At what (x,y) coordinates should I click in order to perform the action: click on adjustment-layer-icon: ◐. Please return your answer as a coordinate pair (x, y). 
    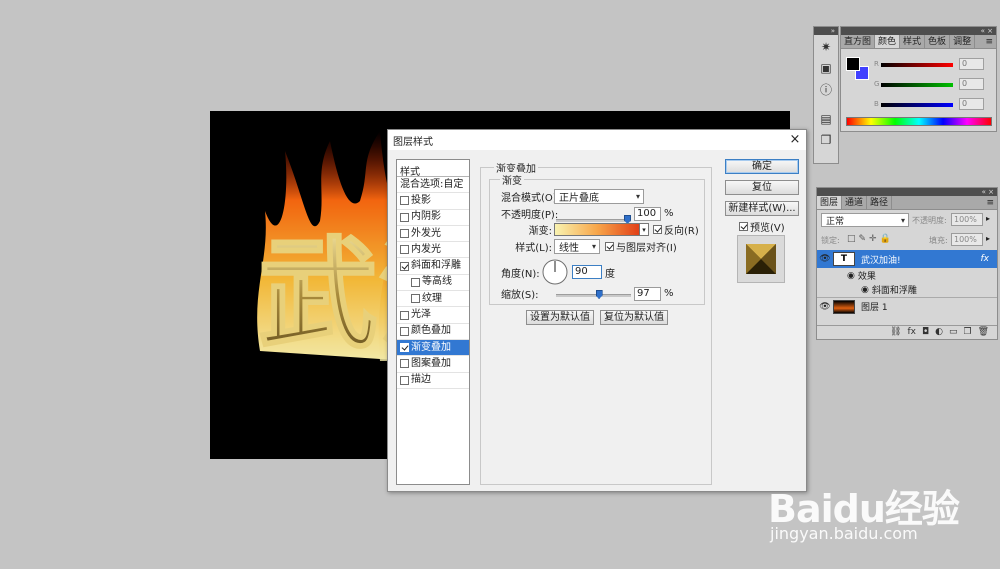
    Looking at the image, I should click on (939, 332).